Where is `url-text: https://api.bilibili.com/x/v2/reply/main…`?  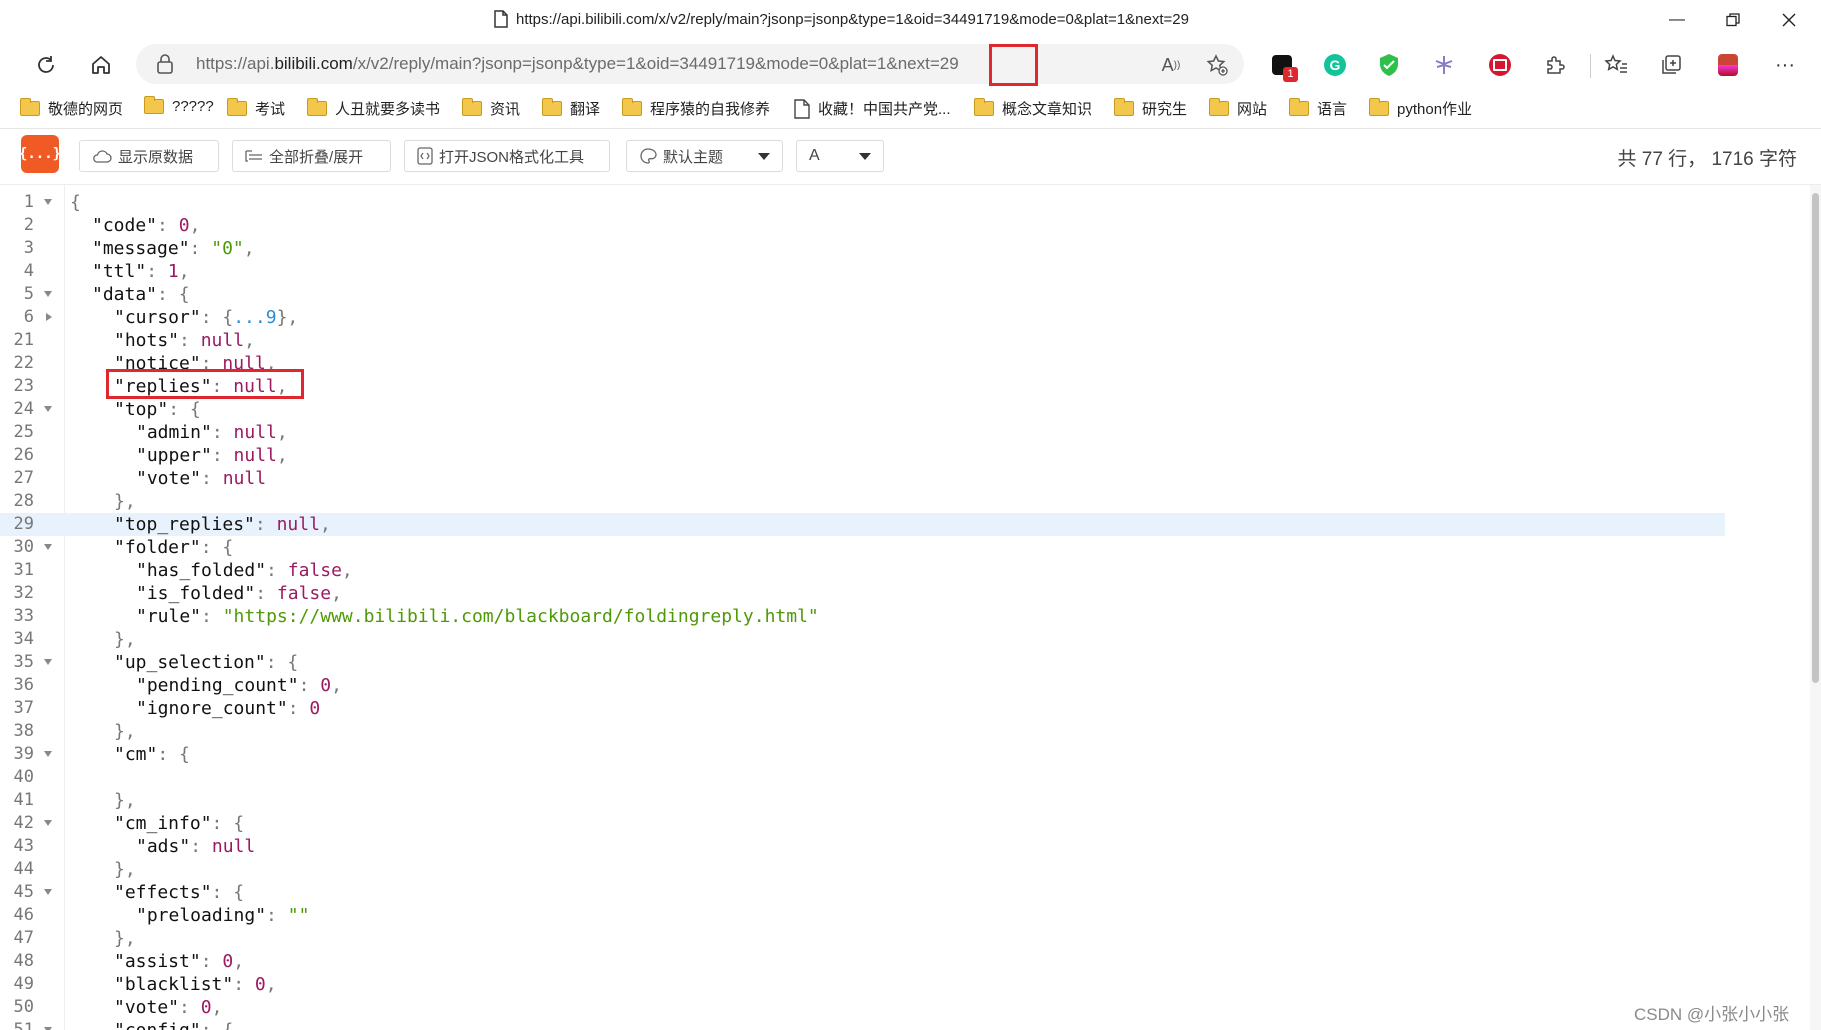
url-text: https://api.bilibili.com/x/v2/reply/main… is located at coordinates (577, 64).